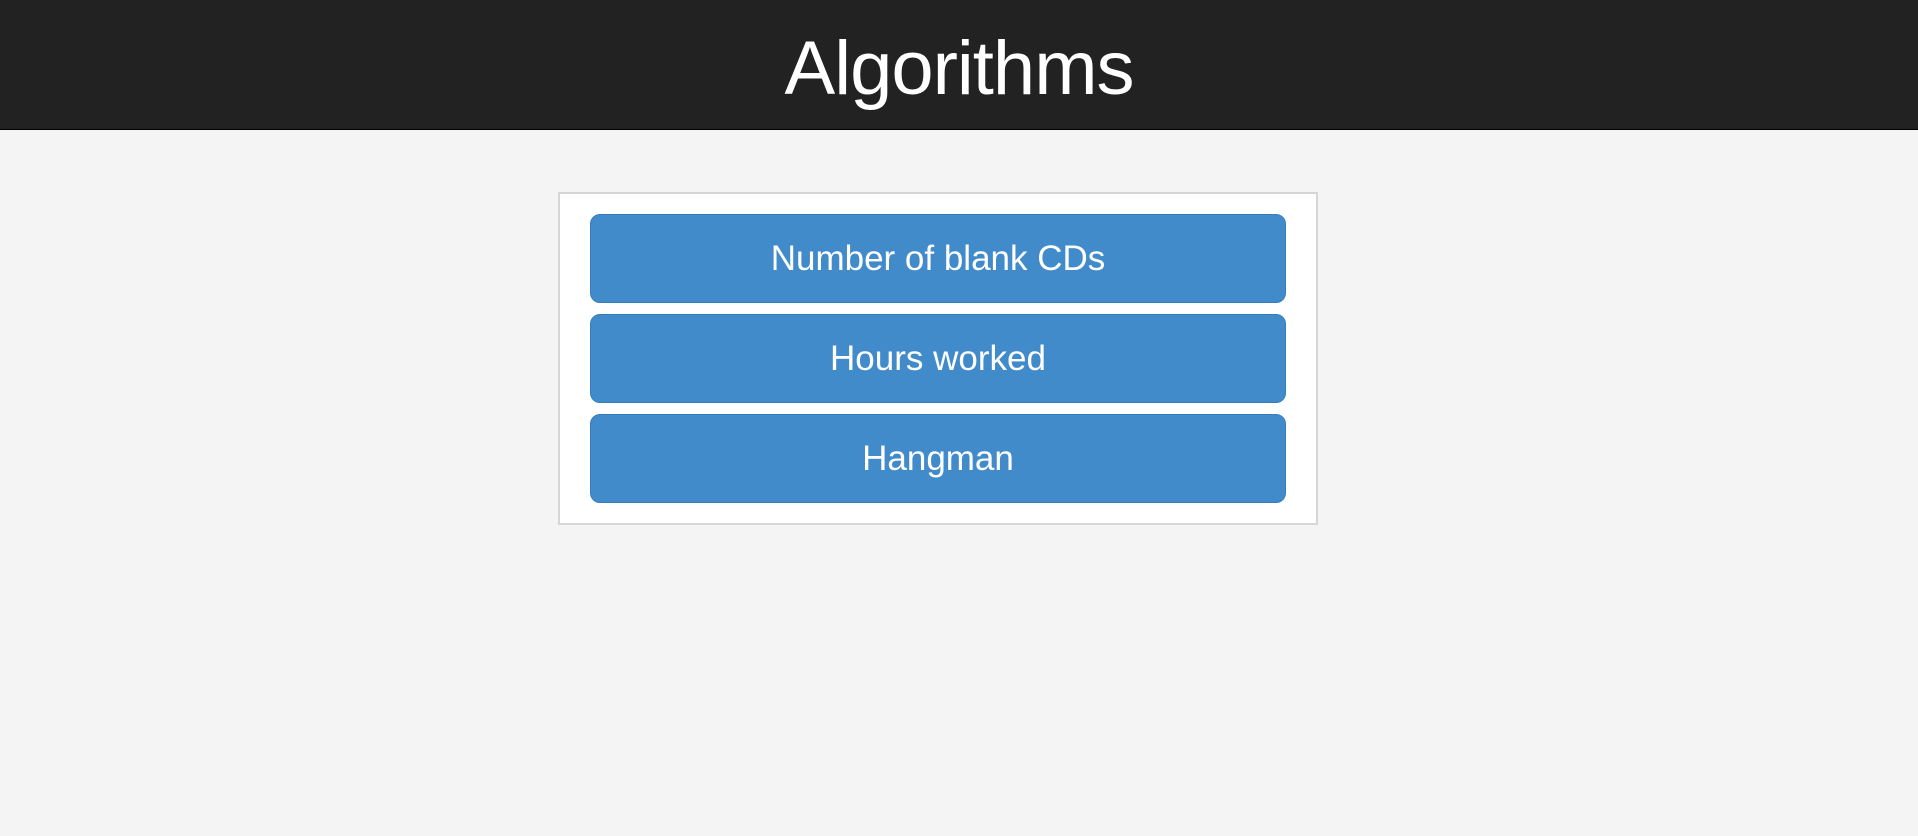 Image resolution: width=1918 pixels, height=836 pixels. Describe the element at coordinates (938, 458) in the screenshot. I see `hangman-button: Hangman` at that location.